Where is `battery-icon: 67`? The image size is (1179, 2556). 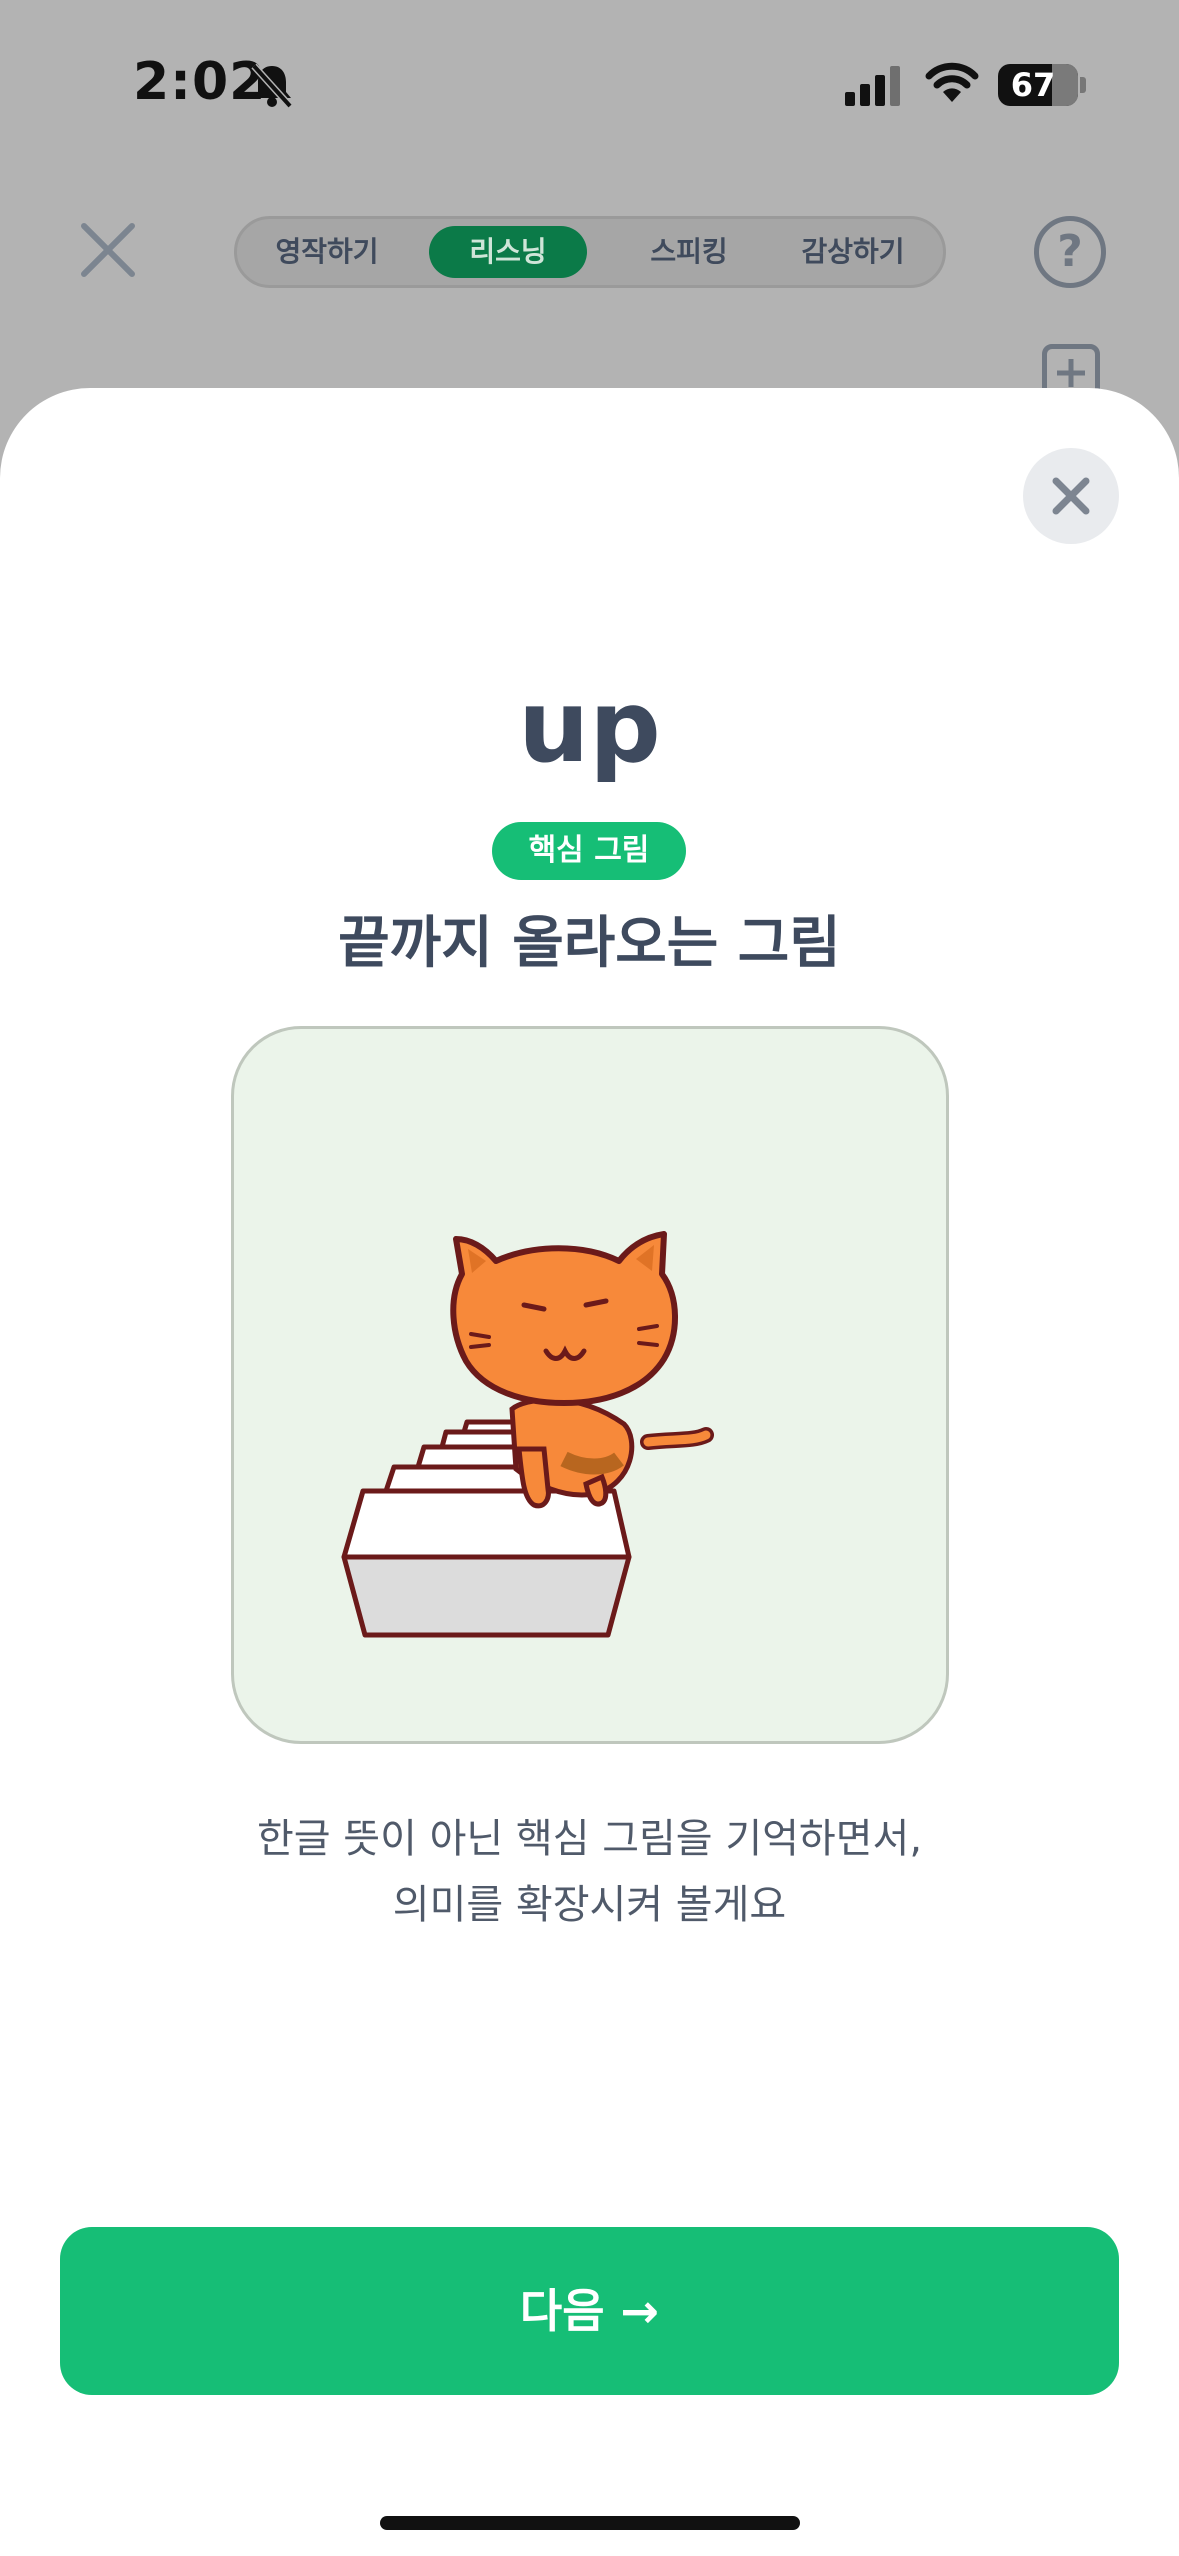
battery-icon: 67 is located at coordinates (1038, 85).